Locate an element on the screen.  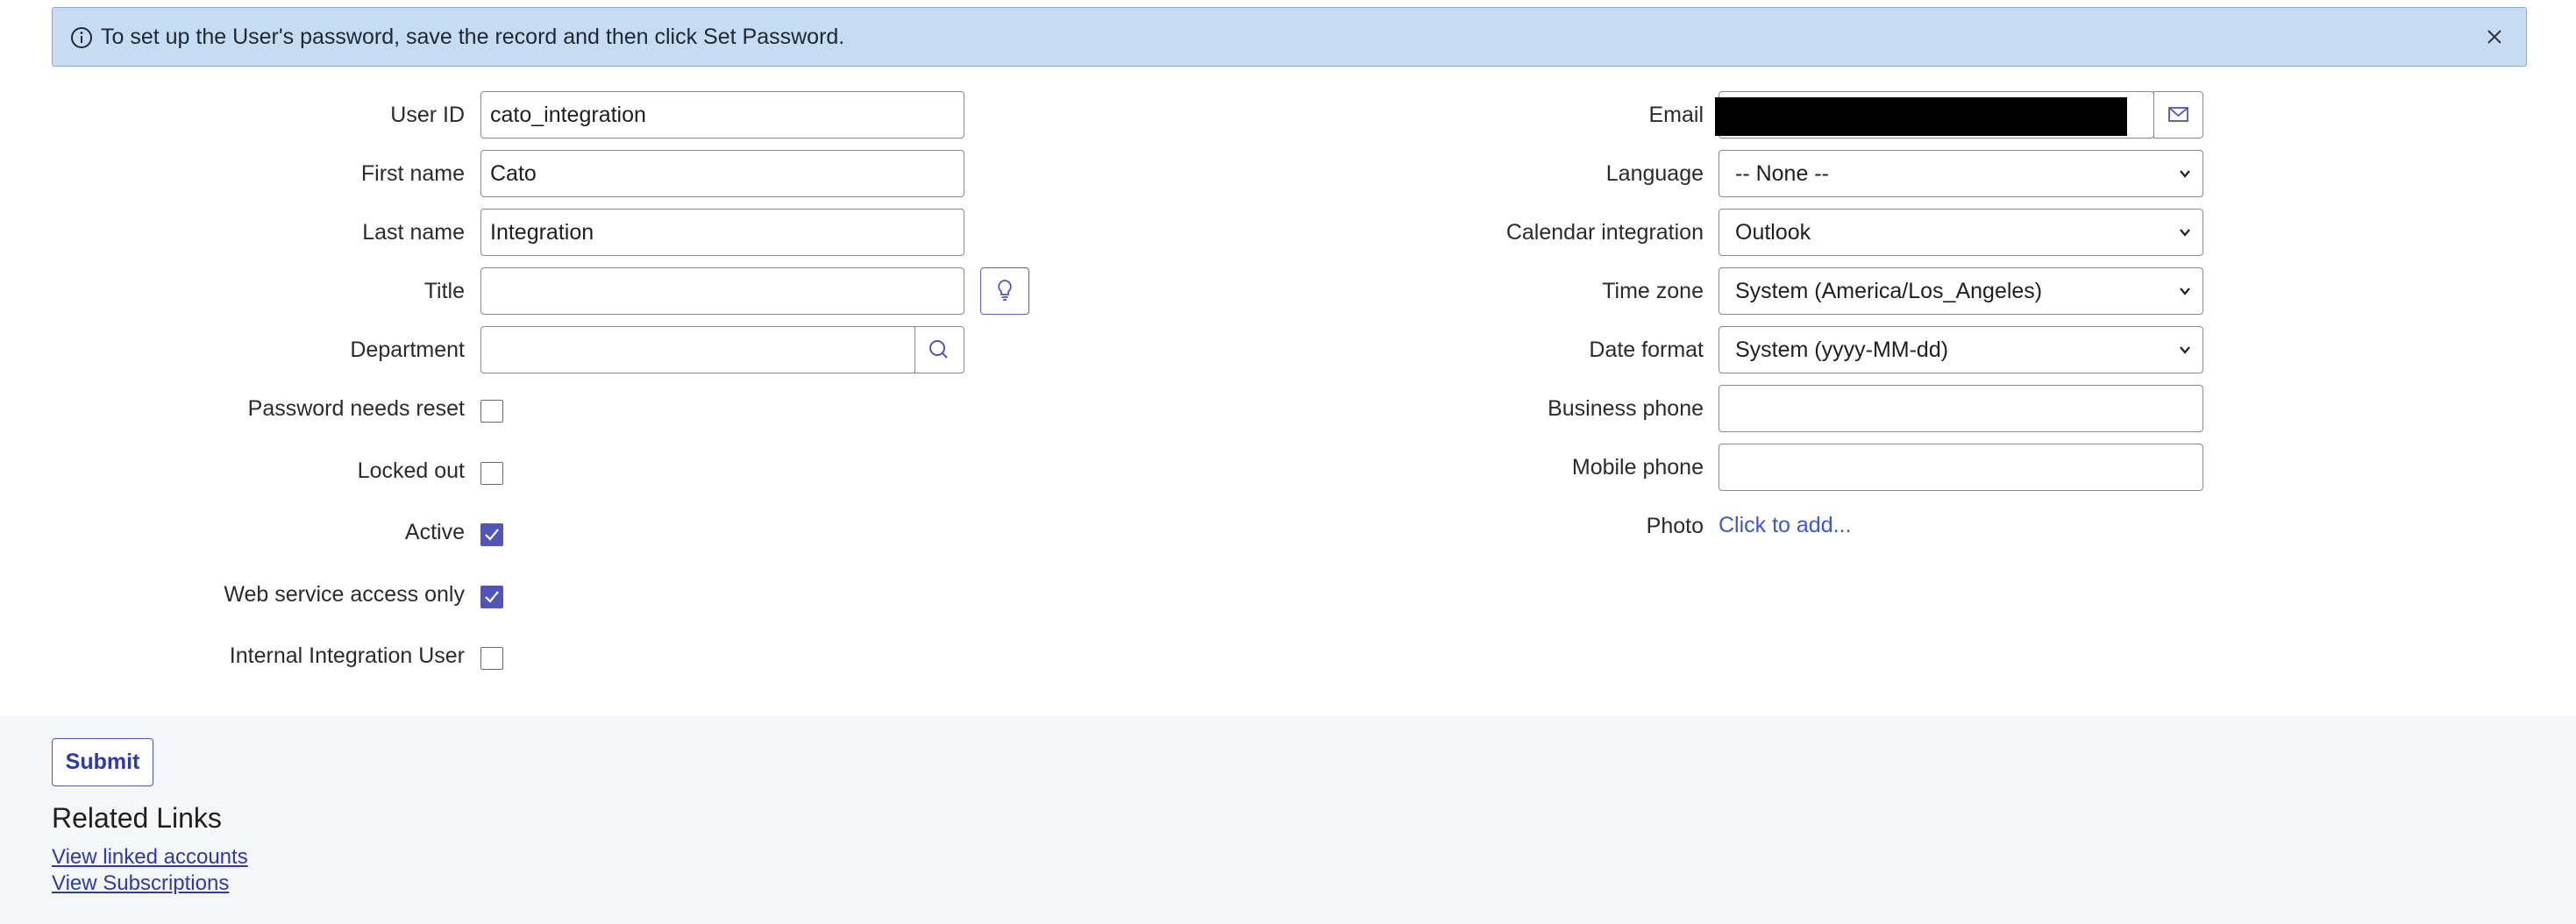
date-format-selected-value: System (yyyy-MM-dd) is located at coordinates (1842, 350).